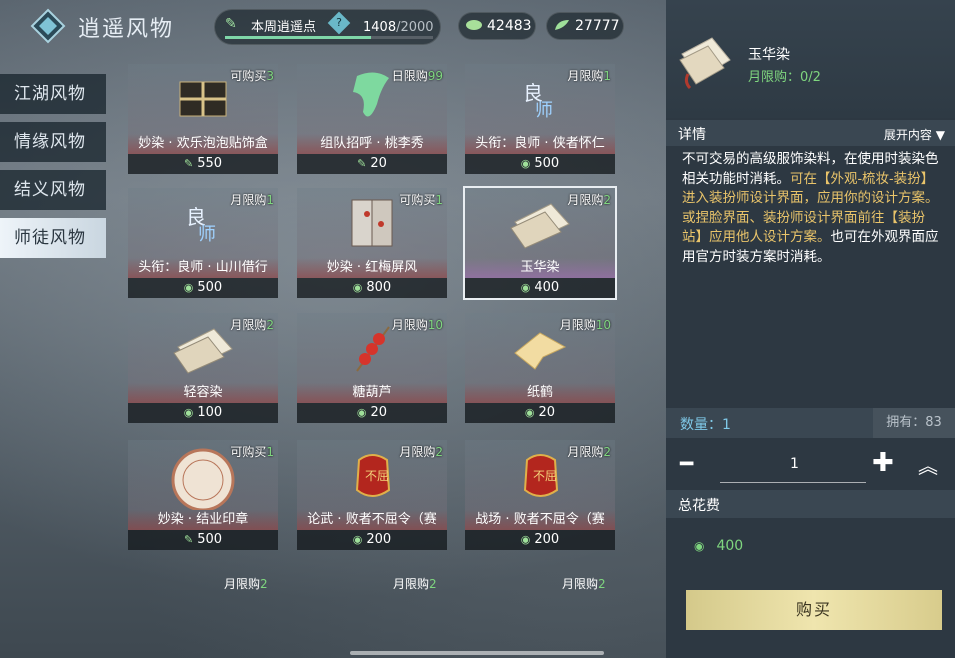  I want to click on section-title: 详情, so click(692, 135).